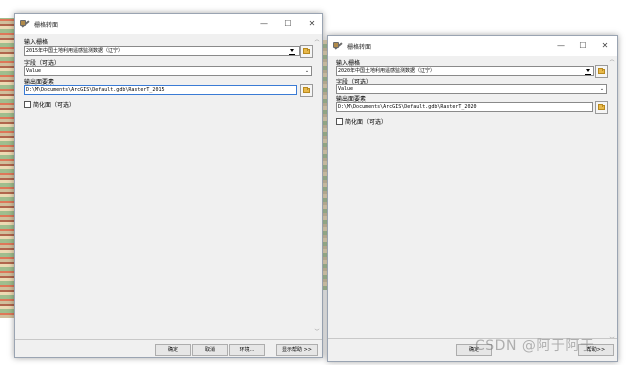 The height and width of the screenshot is (365, 631). I want to click on input-raster-value: 2015年中国土地利用遥感监测数据（辽宁）, so click(75, 51).